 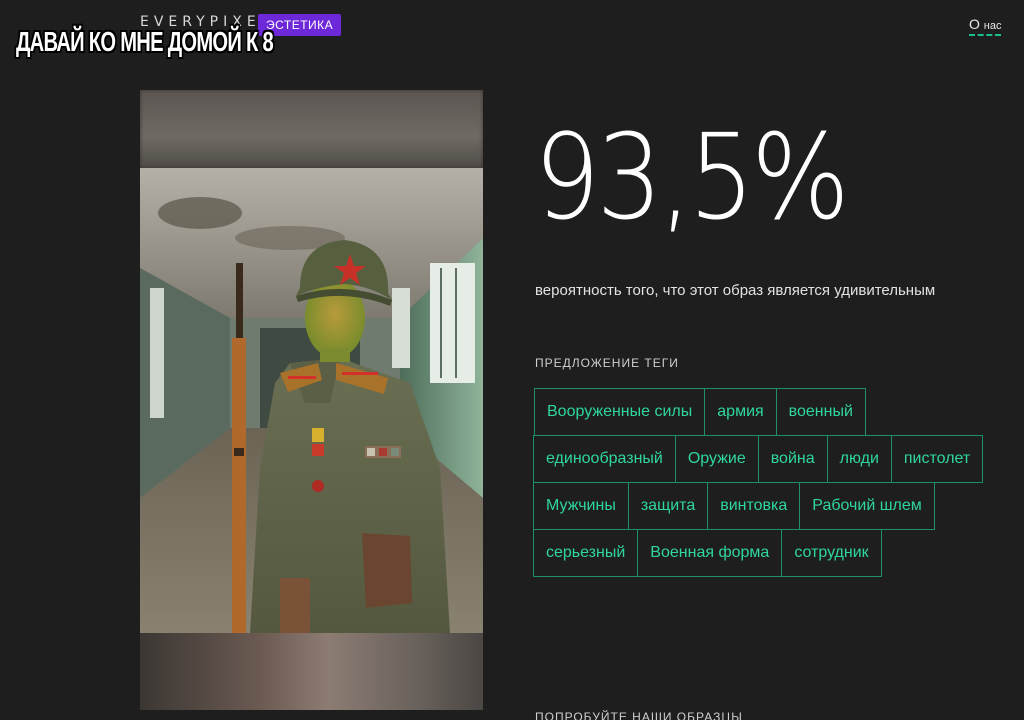 I want to click on tag-chip: Военная форма, so click(x=710, y=553).